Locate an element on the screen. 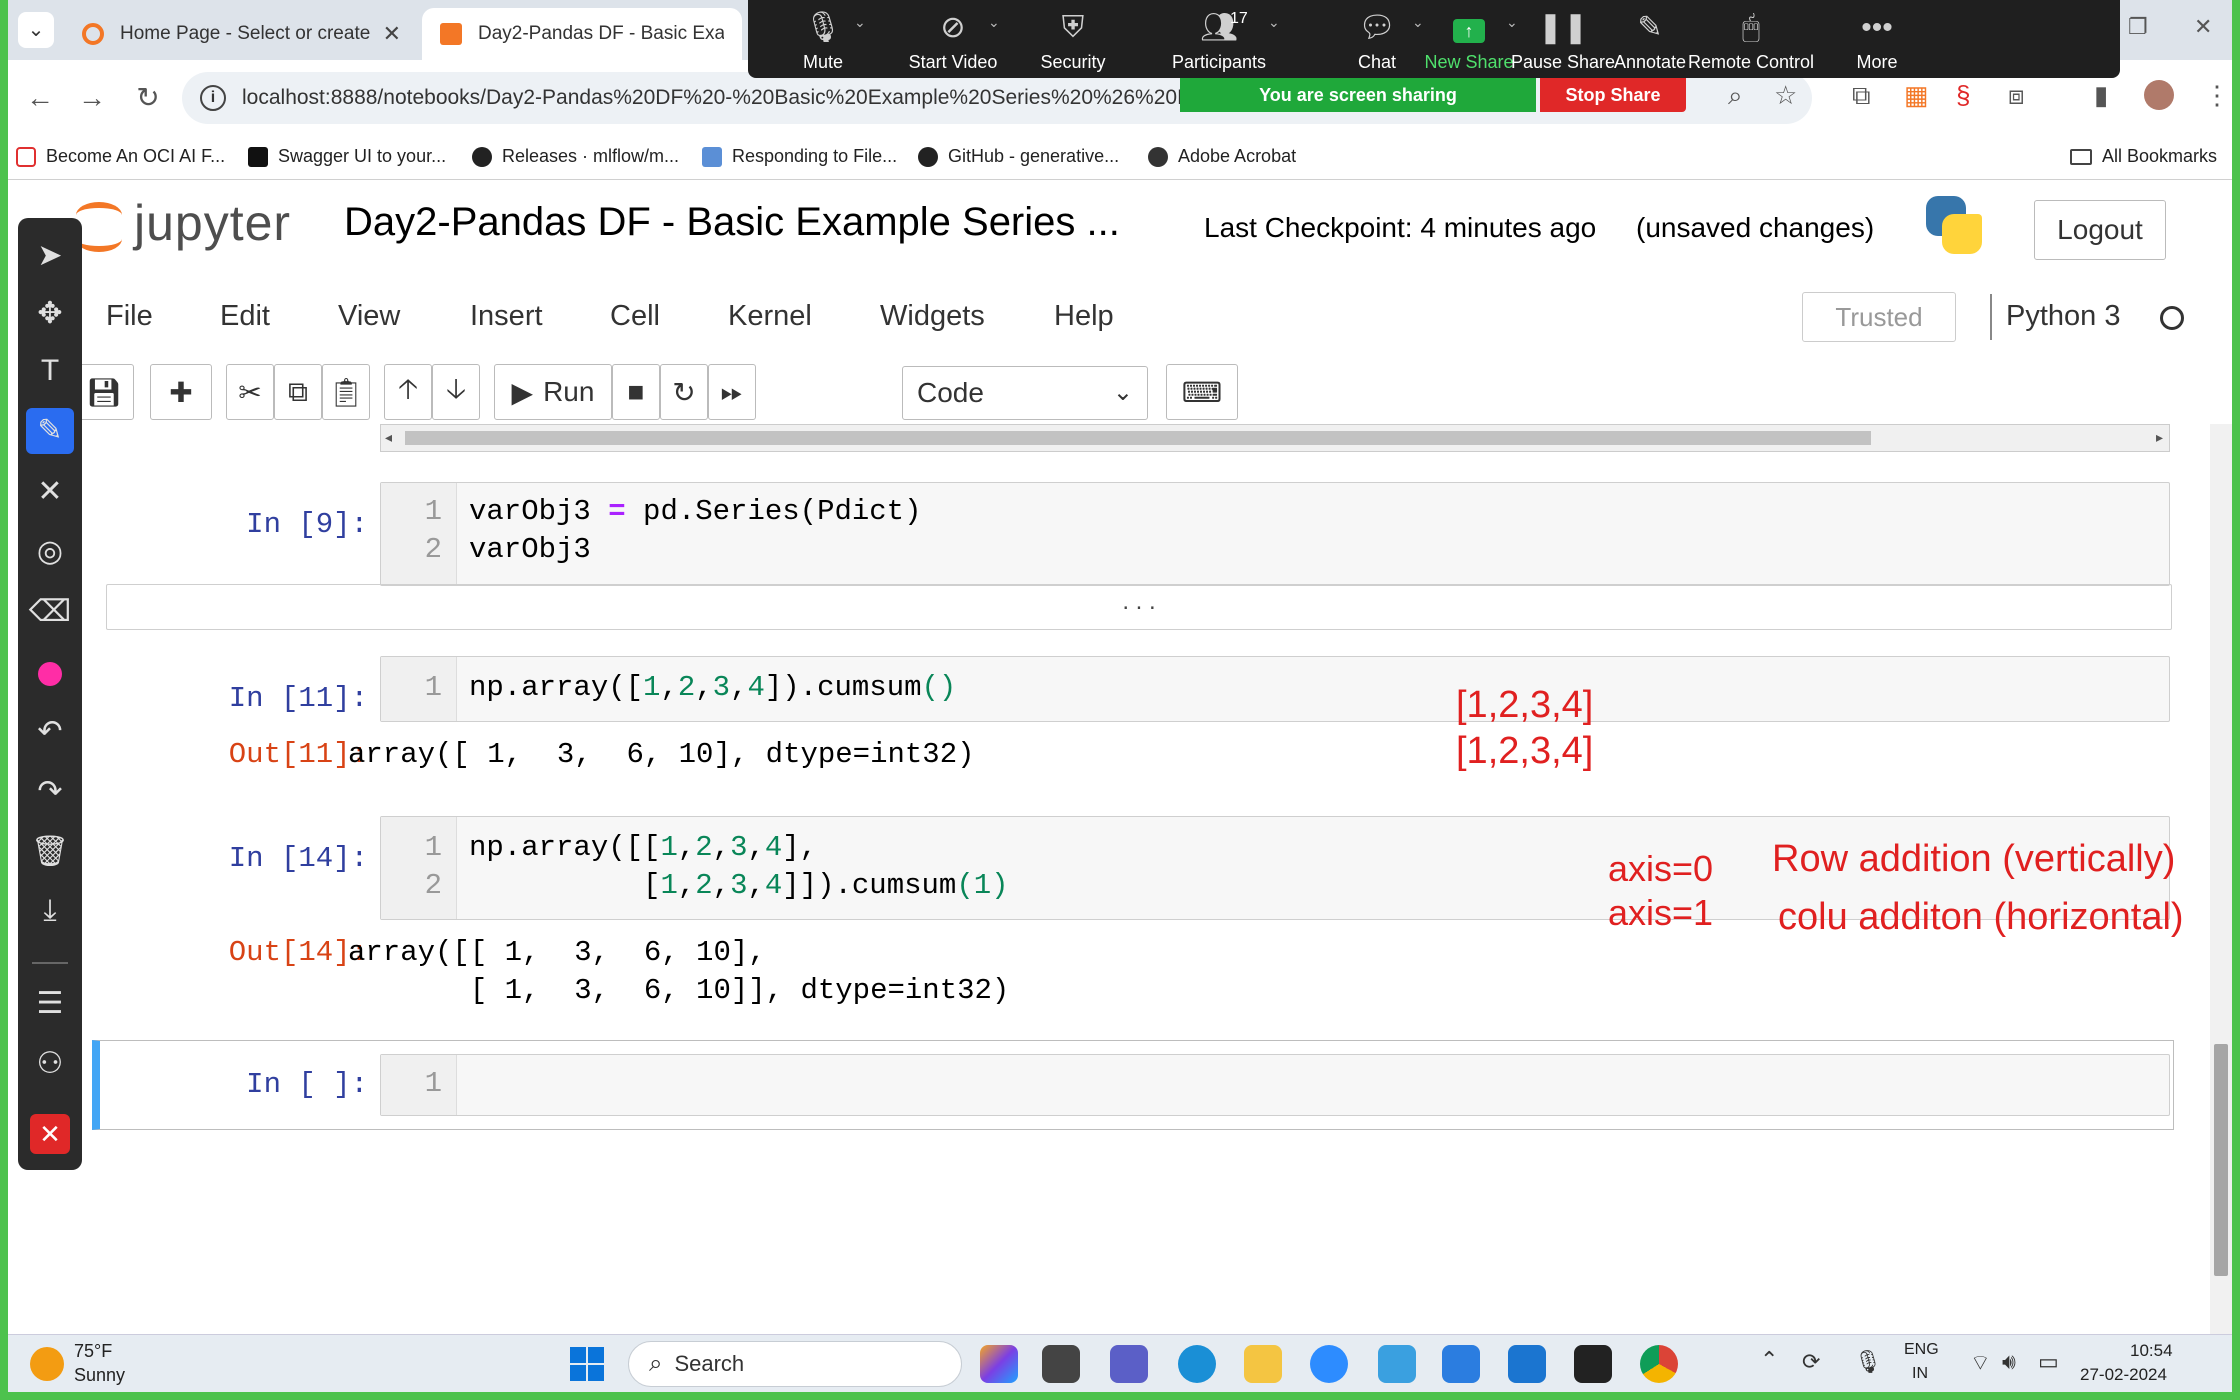  extension-icon: § is located at coordinates (1963, 95).